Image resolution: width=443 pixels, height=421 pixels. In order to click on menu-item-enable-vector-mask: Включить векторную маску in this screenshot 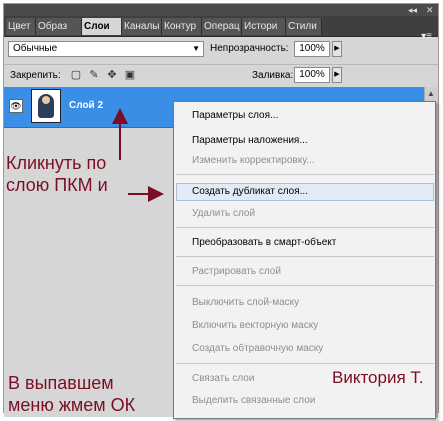, I will do `click(255, 325)`.